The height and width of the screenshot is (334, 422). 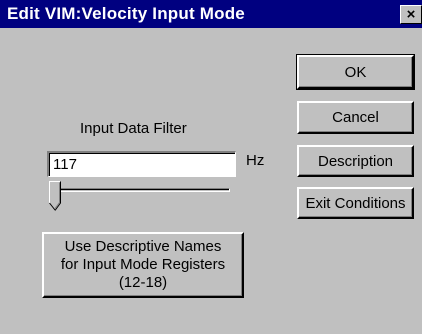 I want to click on ok-button-label: OK, so click(x=355, y=72).